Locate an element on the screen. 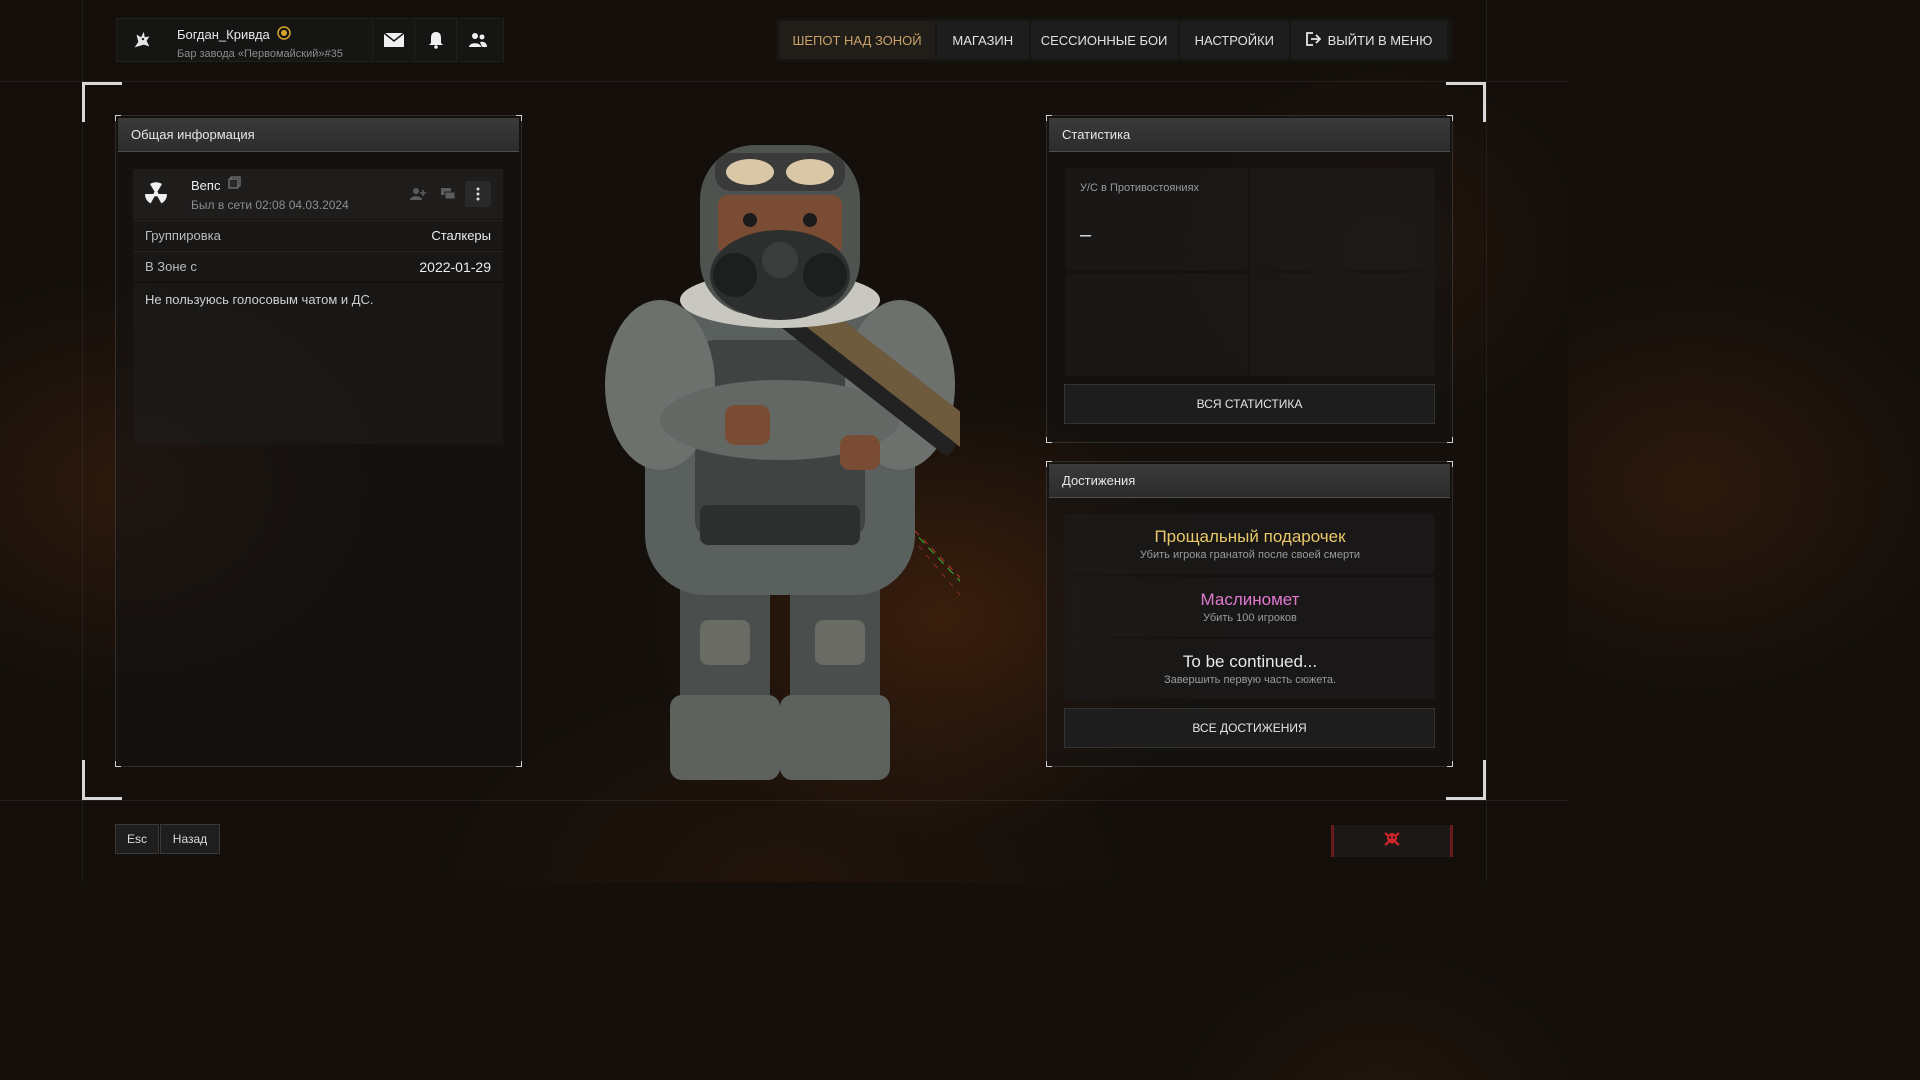  copy-icon is located at coordinates (234, 185).